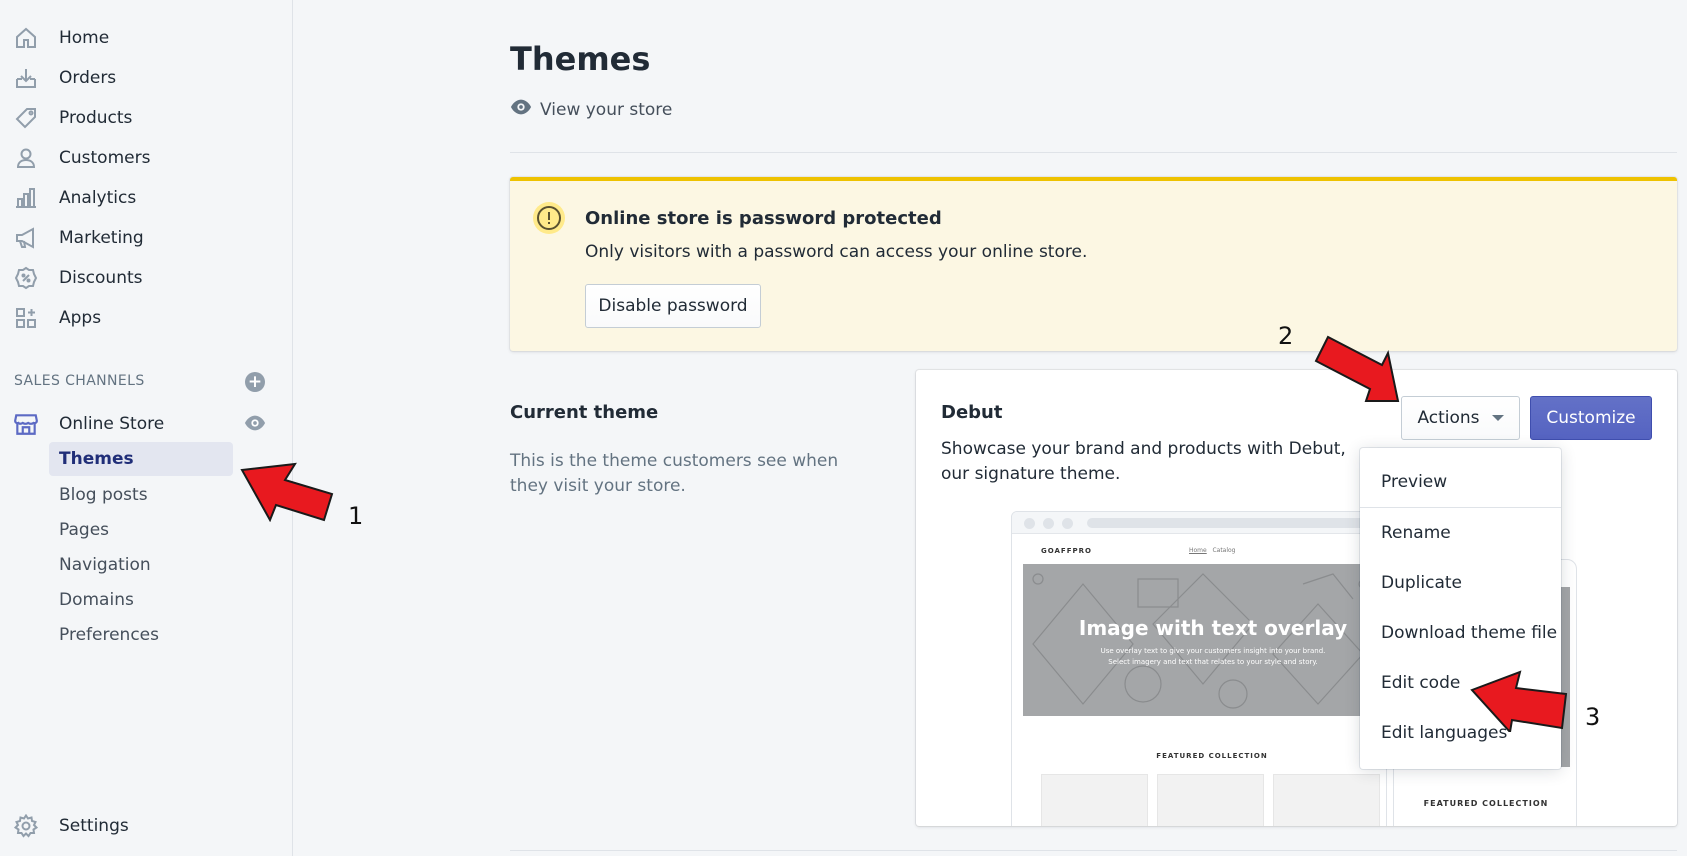 The height and width of the screenshot is (856, 1687). I want to click on customize-button: Customize, so click(1591, 418).